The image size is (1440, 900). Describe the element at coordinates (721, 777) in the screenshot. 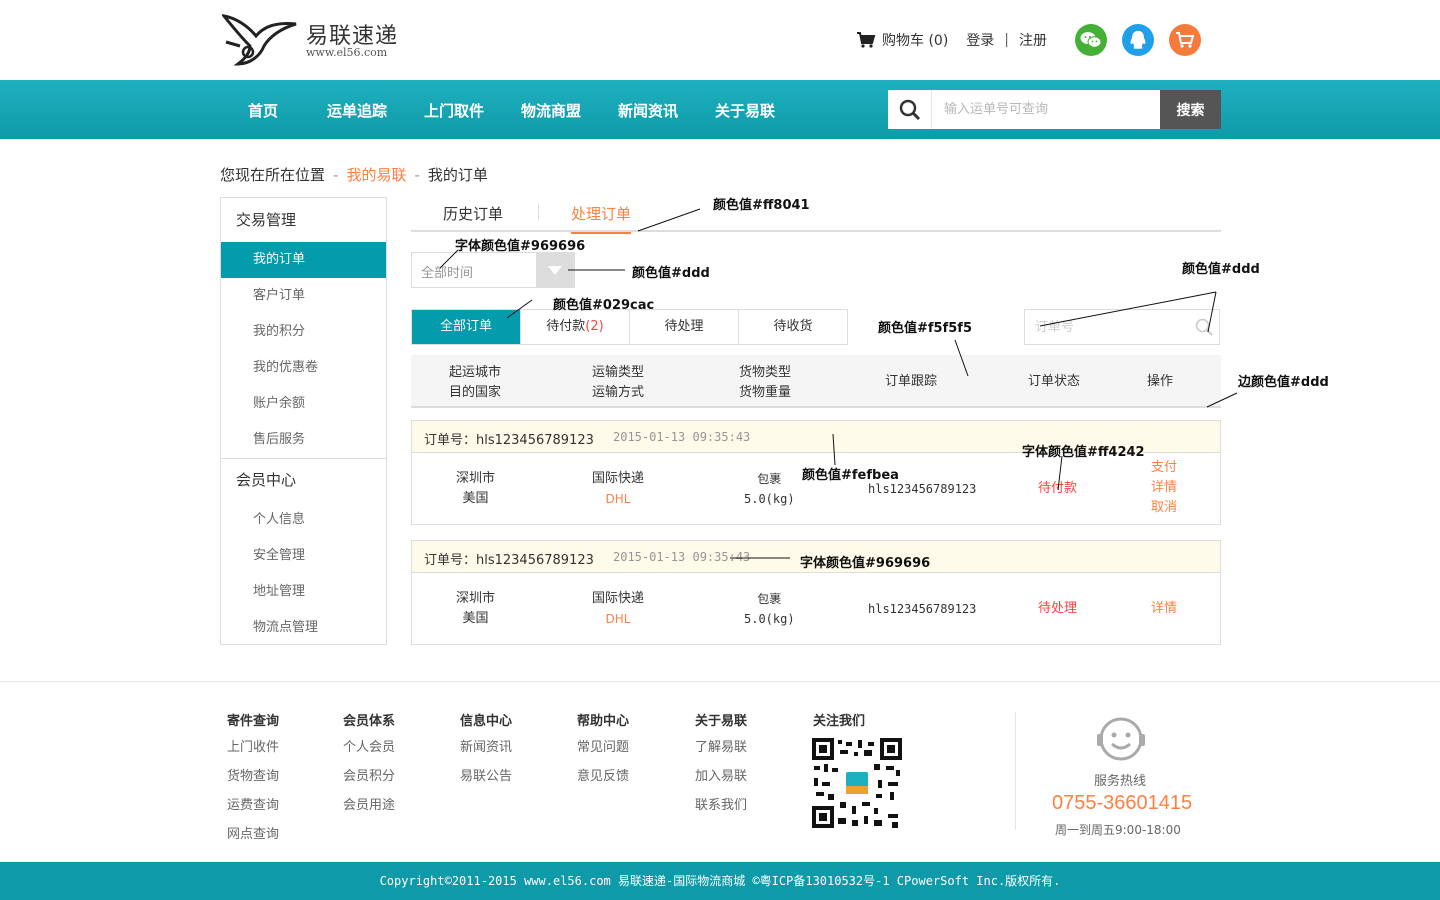

I see `footer-link: 加入易联` at that location.